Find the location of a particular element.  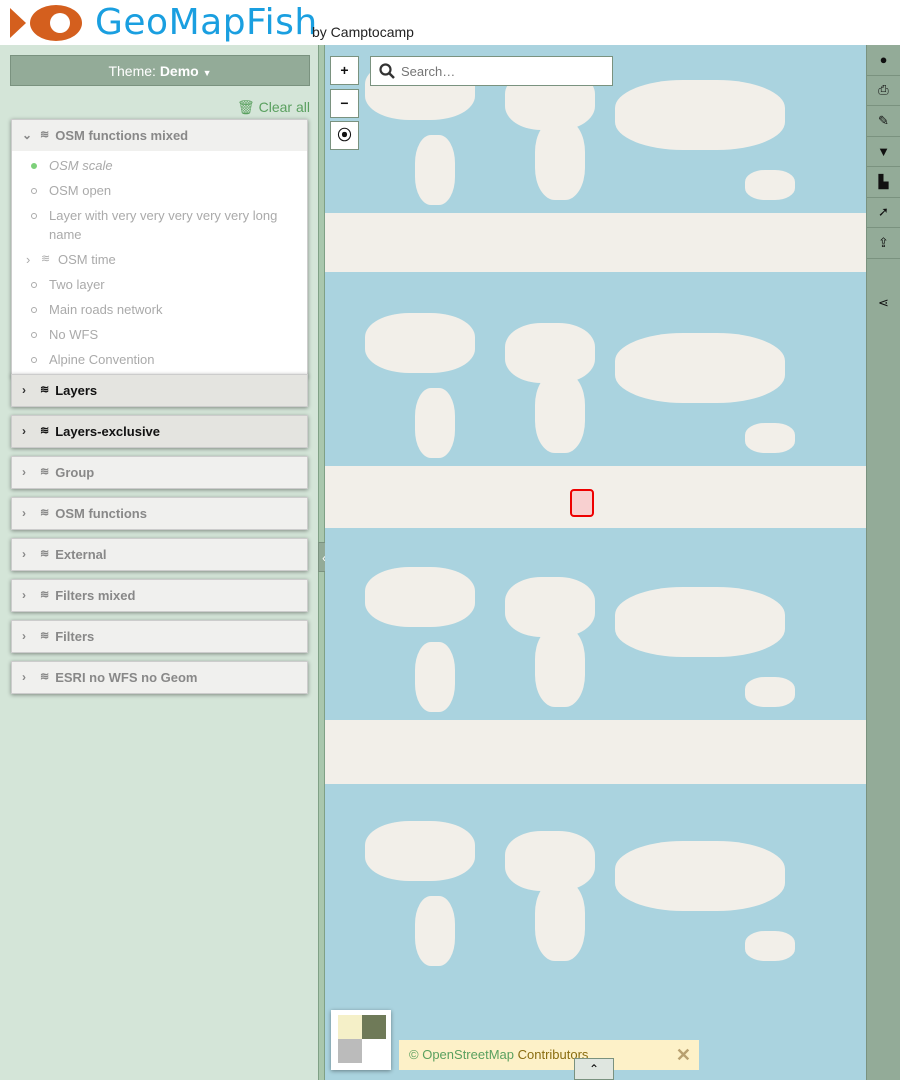

layer-group-header: › ≋ Layers-exclusive is located at coordinates (159, 431).